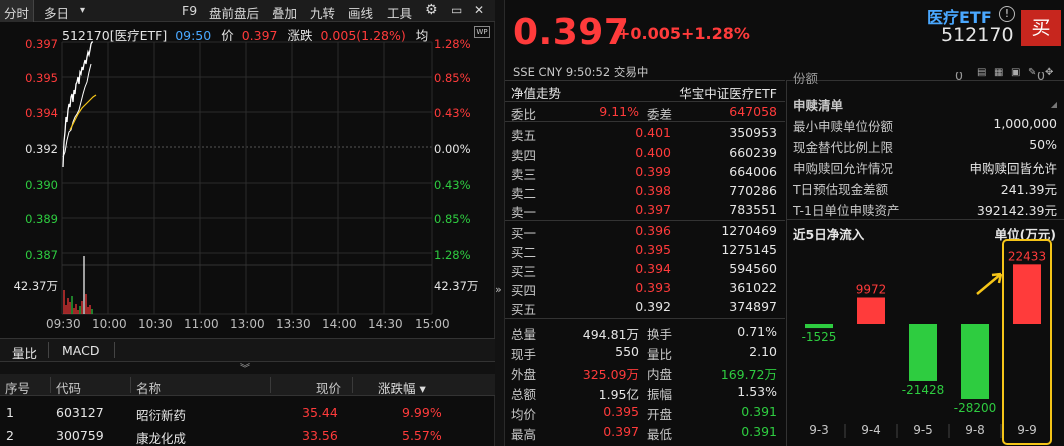 Image resolution: width=1064 pixels, height=446 pixels. Describe the element at coordinates (524, 135) in the screenshot. I see `ask-label: 卖五` at that location.